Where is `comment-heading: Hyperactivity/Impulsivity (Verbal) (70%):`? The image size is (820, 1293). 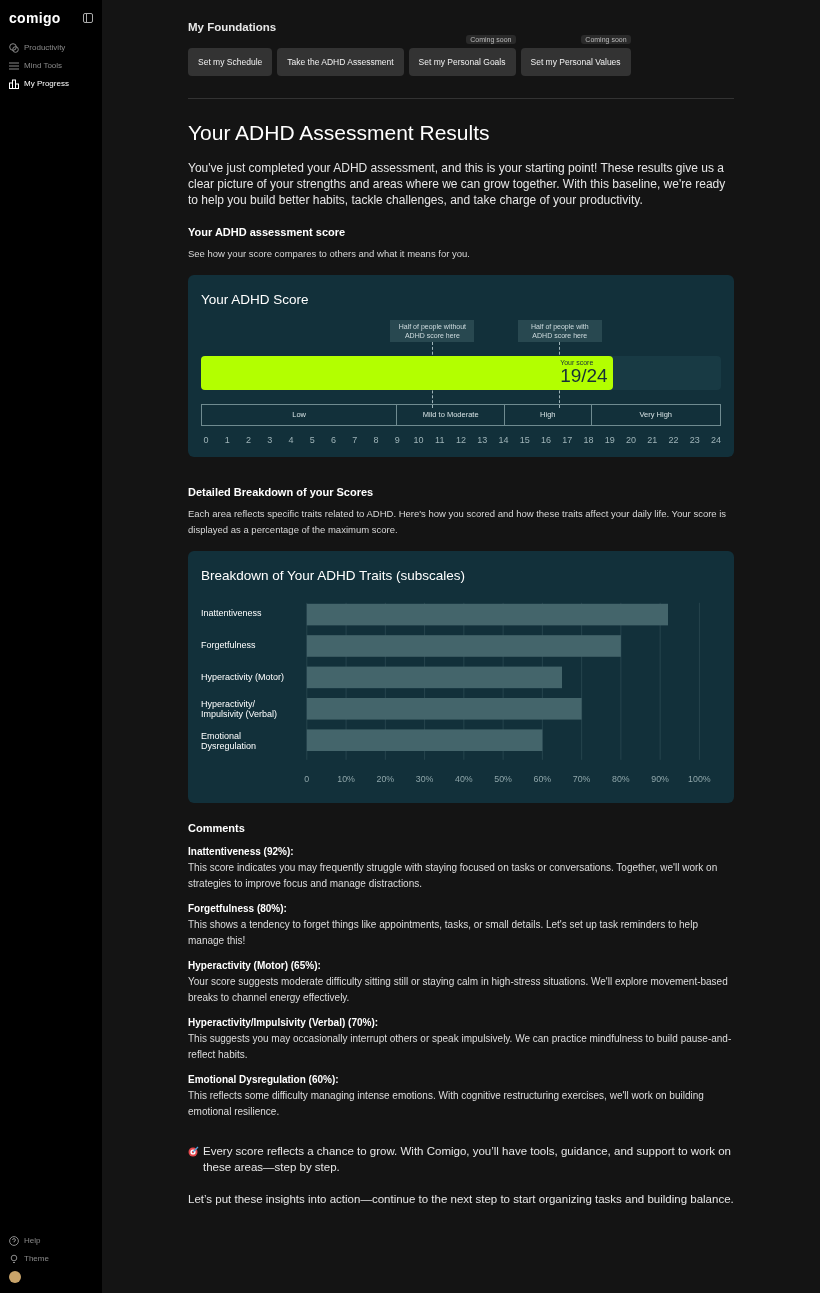
comment-heading: Hyperactivity/Impulsivity (Verbal) (70%): is located at coordinates (284, 1023).